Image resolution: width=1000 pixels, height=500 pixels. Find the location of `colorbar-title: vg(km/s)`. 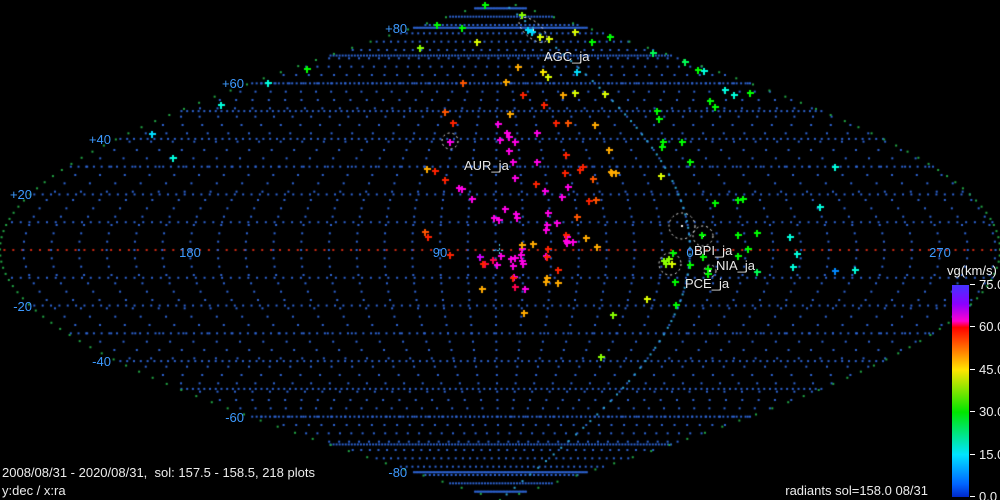

colorbar-title: vg(km/s) is located at coordinates (972, 270).